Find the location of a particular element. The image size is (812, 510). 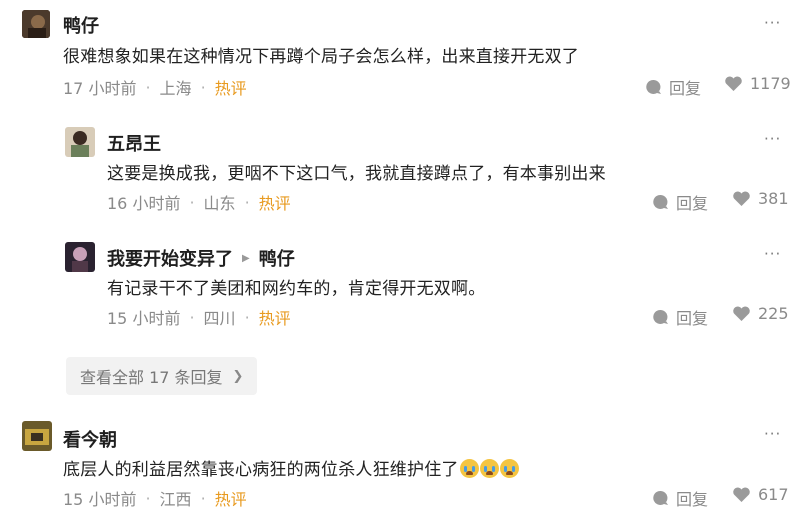

comment-author: 看今朝 is located at coordinates (90, 439).